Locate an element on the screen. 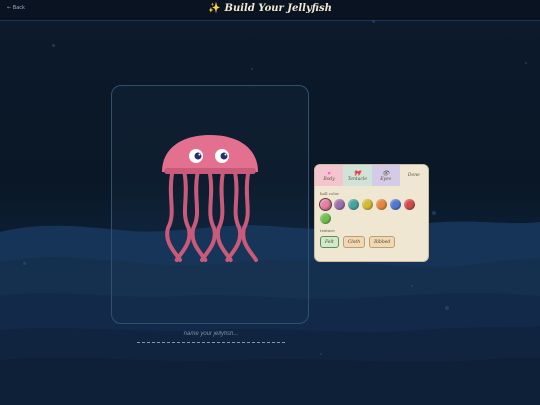 This screenshot has width=540, height=405. left-pupil is located at coordinates (198, 156).